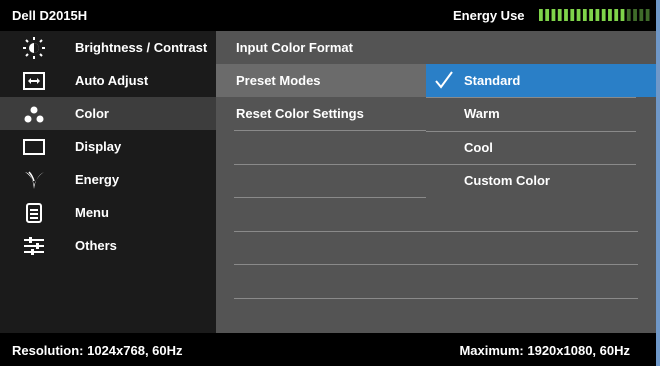 The height and width of the screenshot is (366, 660). I want to click on sidebar-item-brightness-contrast: Brightness / Contrast, so click(108, 47).